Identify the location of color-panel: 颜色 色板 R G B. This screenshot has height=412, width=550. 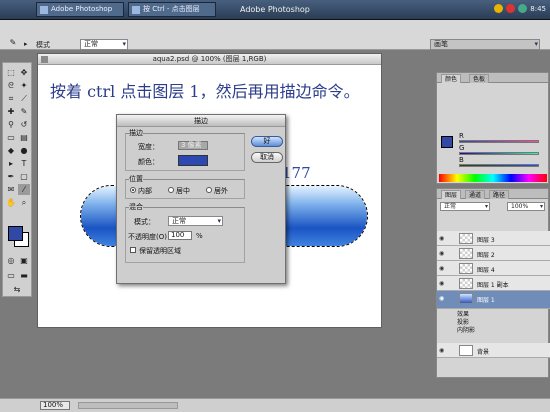
(492, 128).